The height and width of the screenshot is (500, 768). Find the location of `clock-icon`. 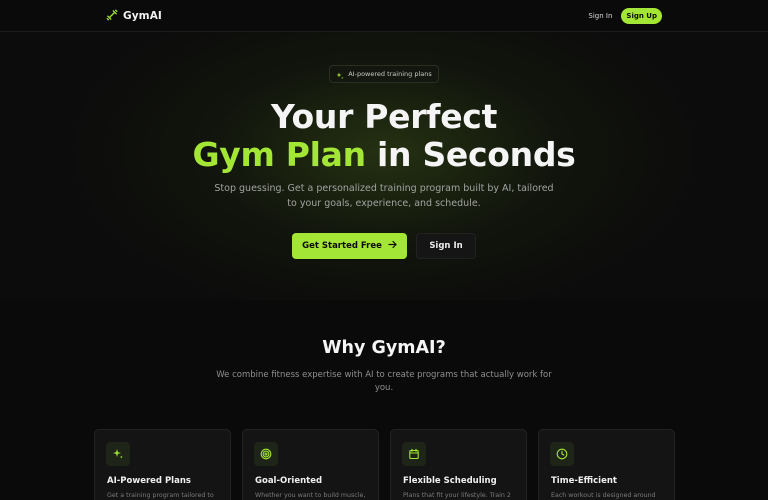

clock-icon is located at coordinates (562, 454).